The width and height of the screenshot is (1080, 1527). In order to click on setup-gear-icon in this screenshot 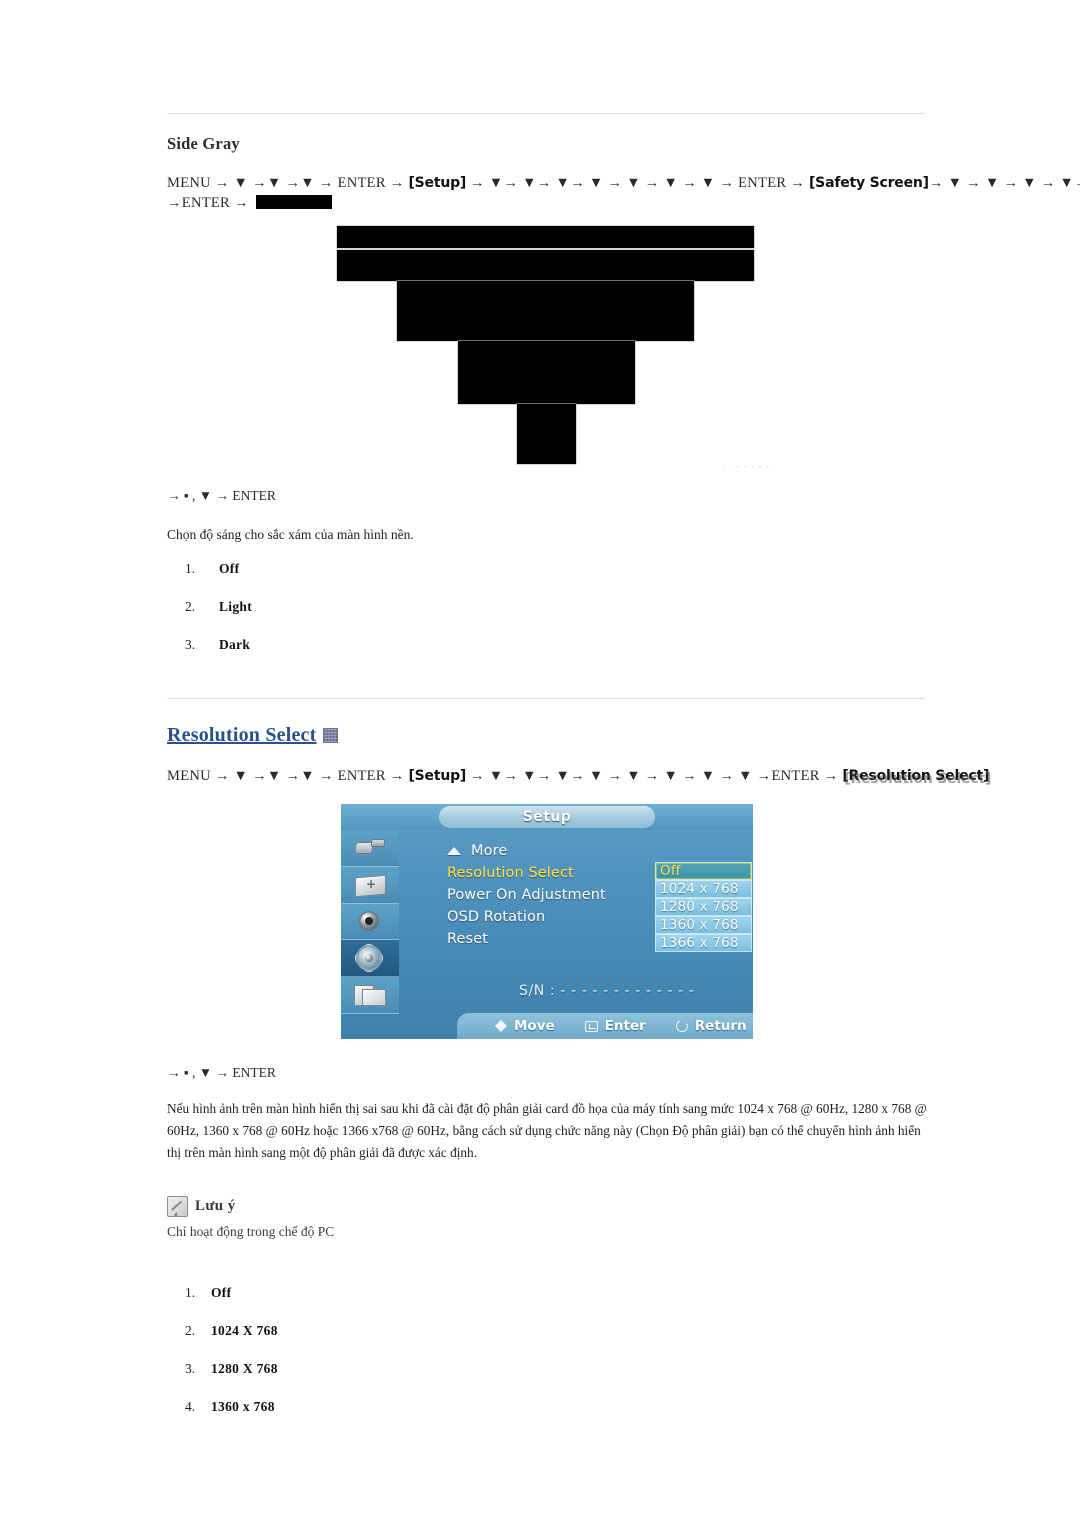, I will do `click(370, 958)`.